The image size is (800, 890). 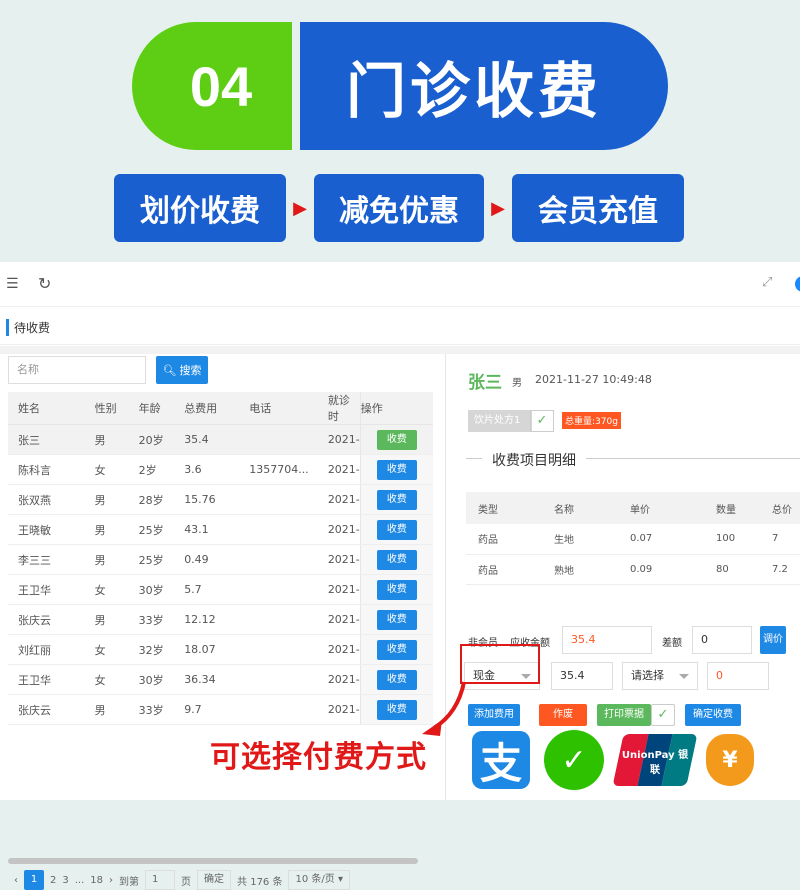 What do you see at coordinates (207, 619) in the screenshot?
I see `cell-fee: 12.12` at bounding box center [207, 619].